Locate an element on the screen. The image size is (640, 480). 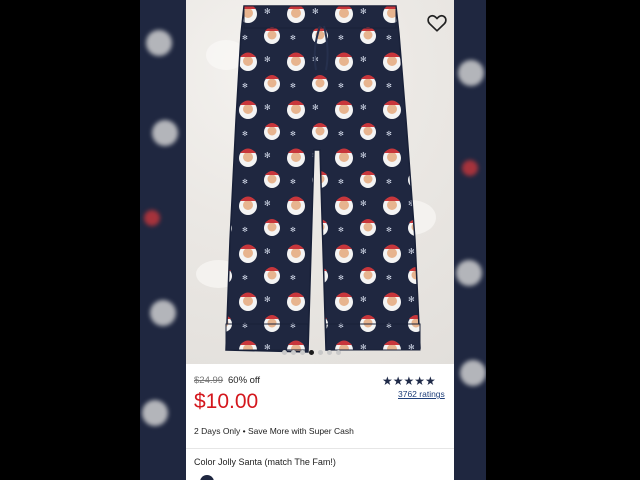
ratings-count-link: 3762 ratings is located at coordinates (421, 394).